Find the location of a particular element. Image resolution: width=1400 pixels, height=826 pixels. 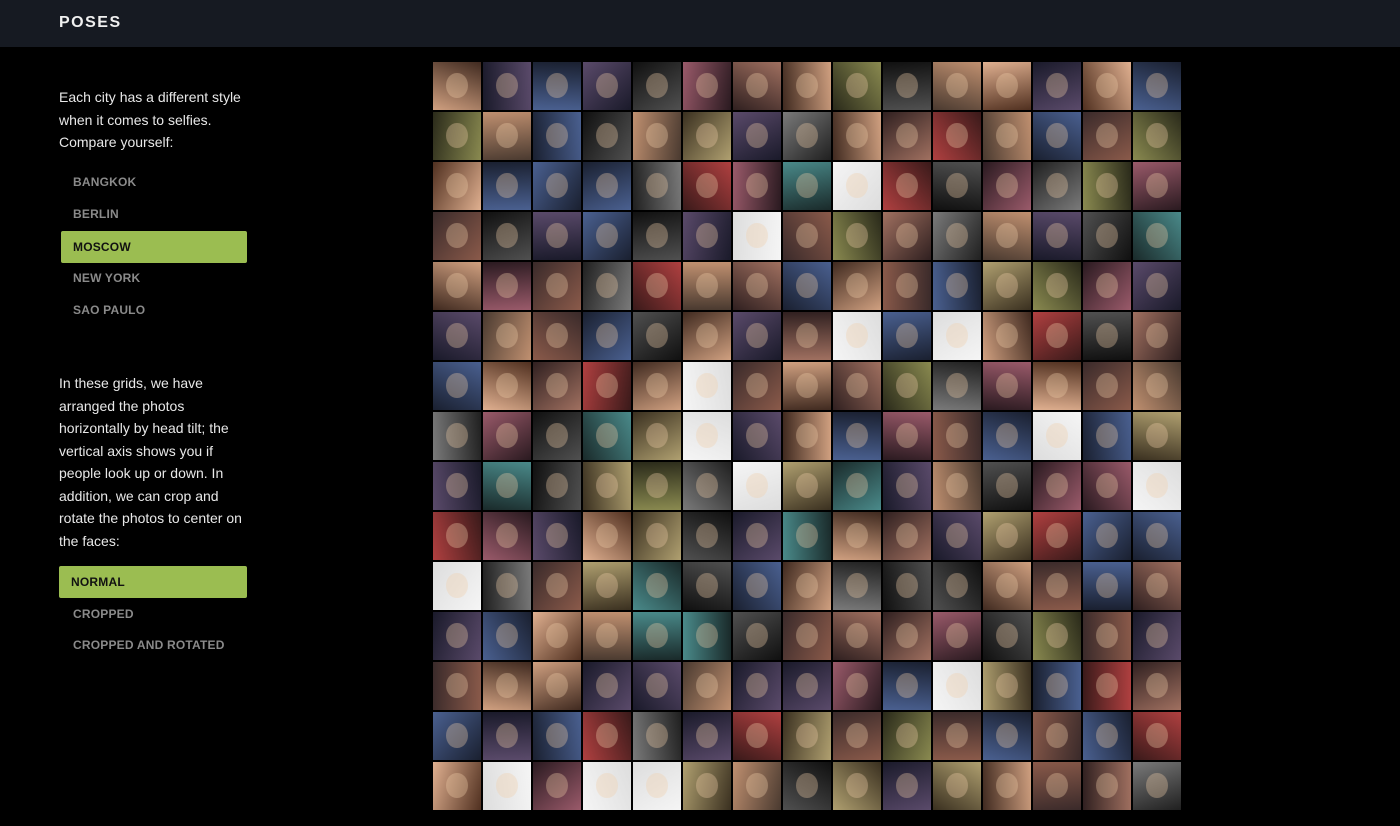

city-option-sao-paulo: SAO PAULO is located at coordinates (154, 310).